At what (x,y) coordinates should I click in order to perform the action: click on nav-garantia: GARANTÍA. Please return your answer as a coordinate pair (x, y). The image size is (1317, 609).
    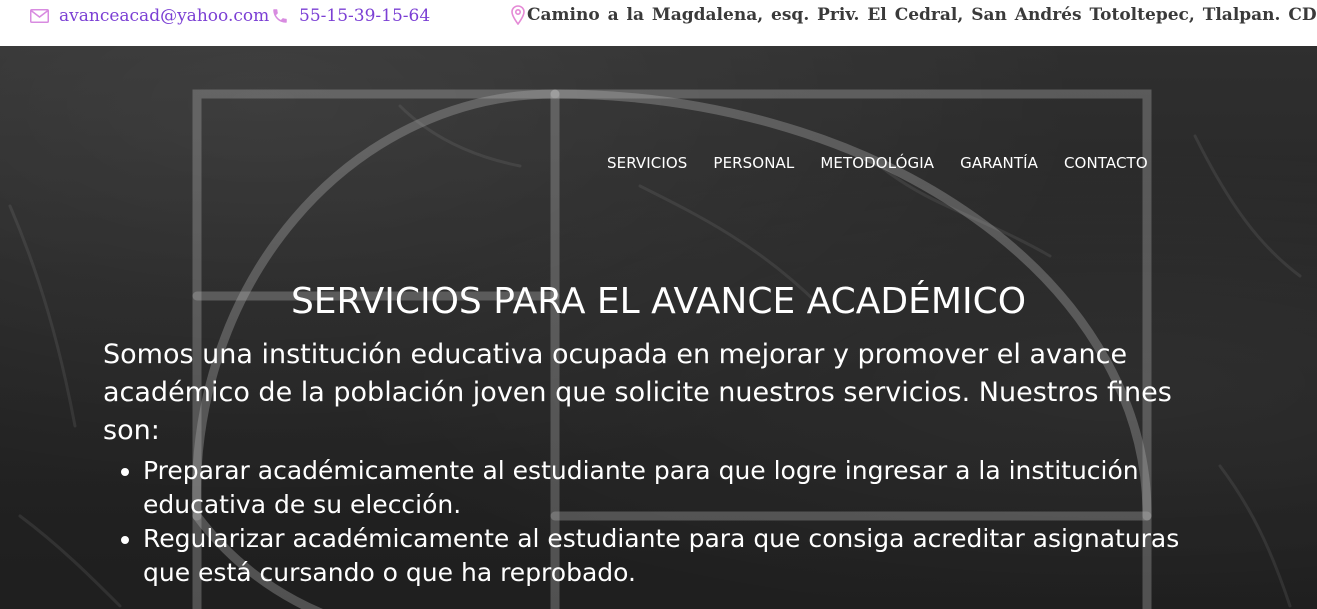
    Looking at the image, I should click on (999, 163).